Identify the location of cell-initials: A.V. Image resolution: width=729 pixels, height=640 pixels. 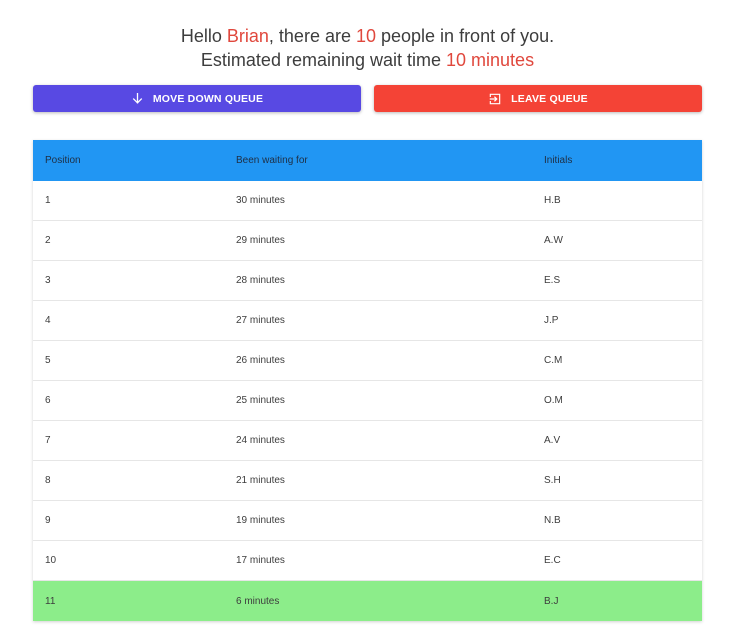
(552, 440).